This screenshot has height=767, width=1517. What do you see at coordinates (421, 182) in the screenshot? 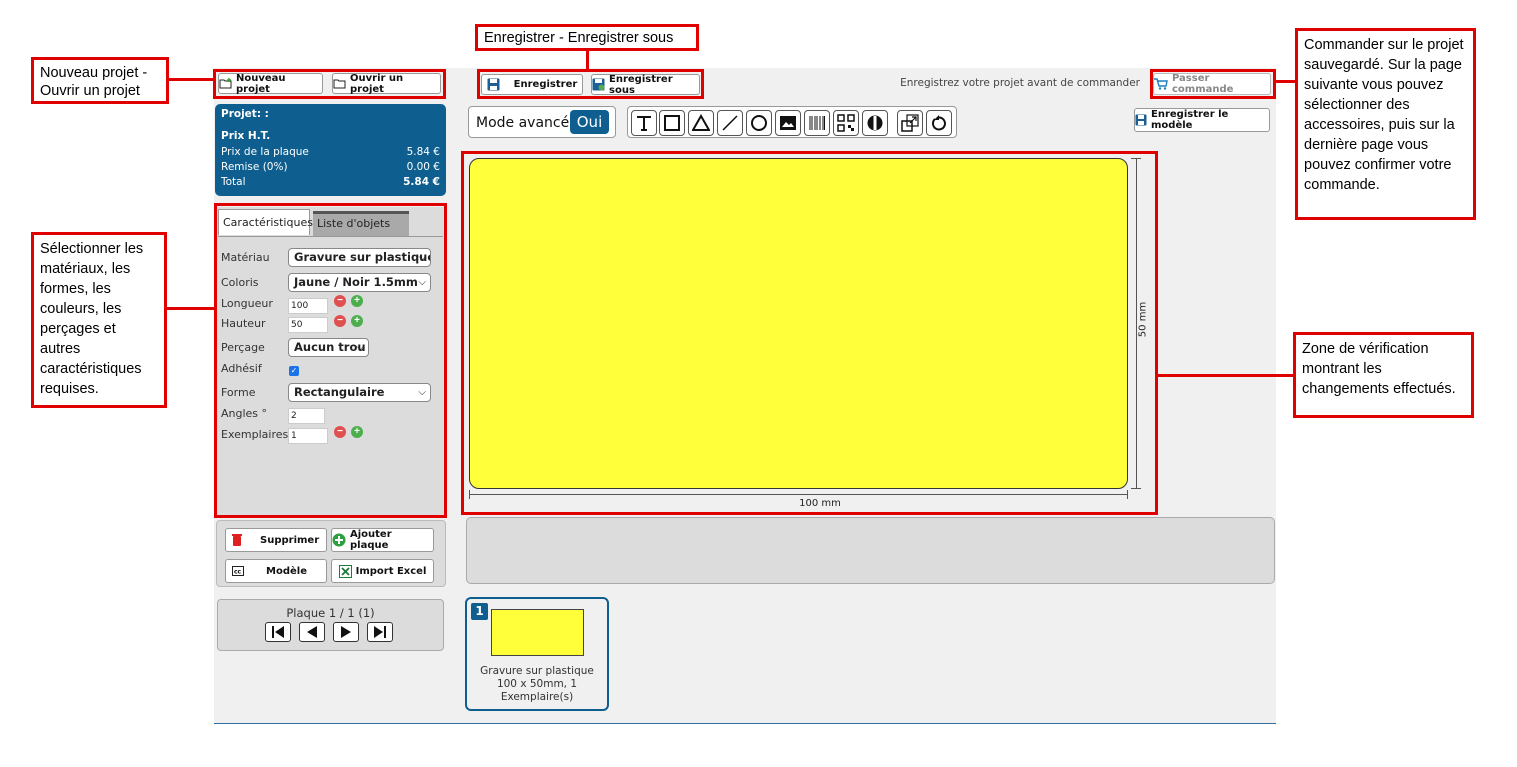
I see `total-value: 5.84 €` at bounding box center [421, 182].